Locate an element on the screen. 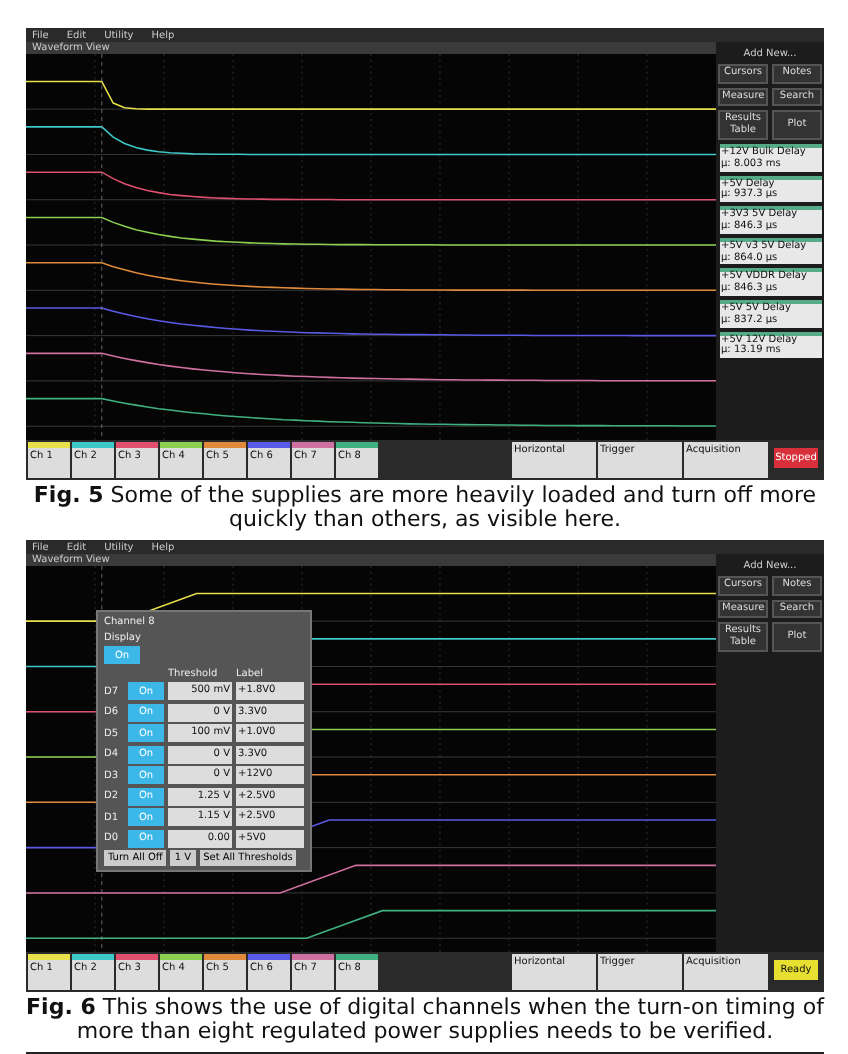 Image resolution: width=848 pixels, height=1054 pixels. figure-caption: Fig. 6 This shows the use of digital channels when the turn-on timing of more than eight regulated power supplies needs to be verified. is located at coordinates (425, 1020).